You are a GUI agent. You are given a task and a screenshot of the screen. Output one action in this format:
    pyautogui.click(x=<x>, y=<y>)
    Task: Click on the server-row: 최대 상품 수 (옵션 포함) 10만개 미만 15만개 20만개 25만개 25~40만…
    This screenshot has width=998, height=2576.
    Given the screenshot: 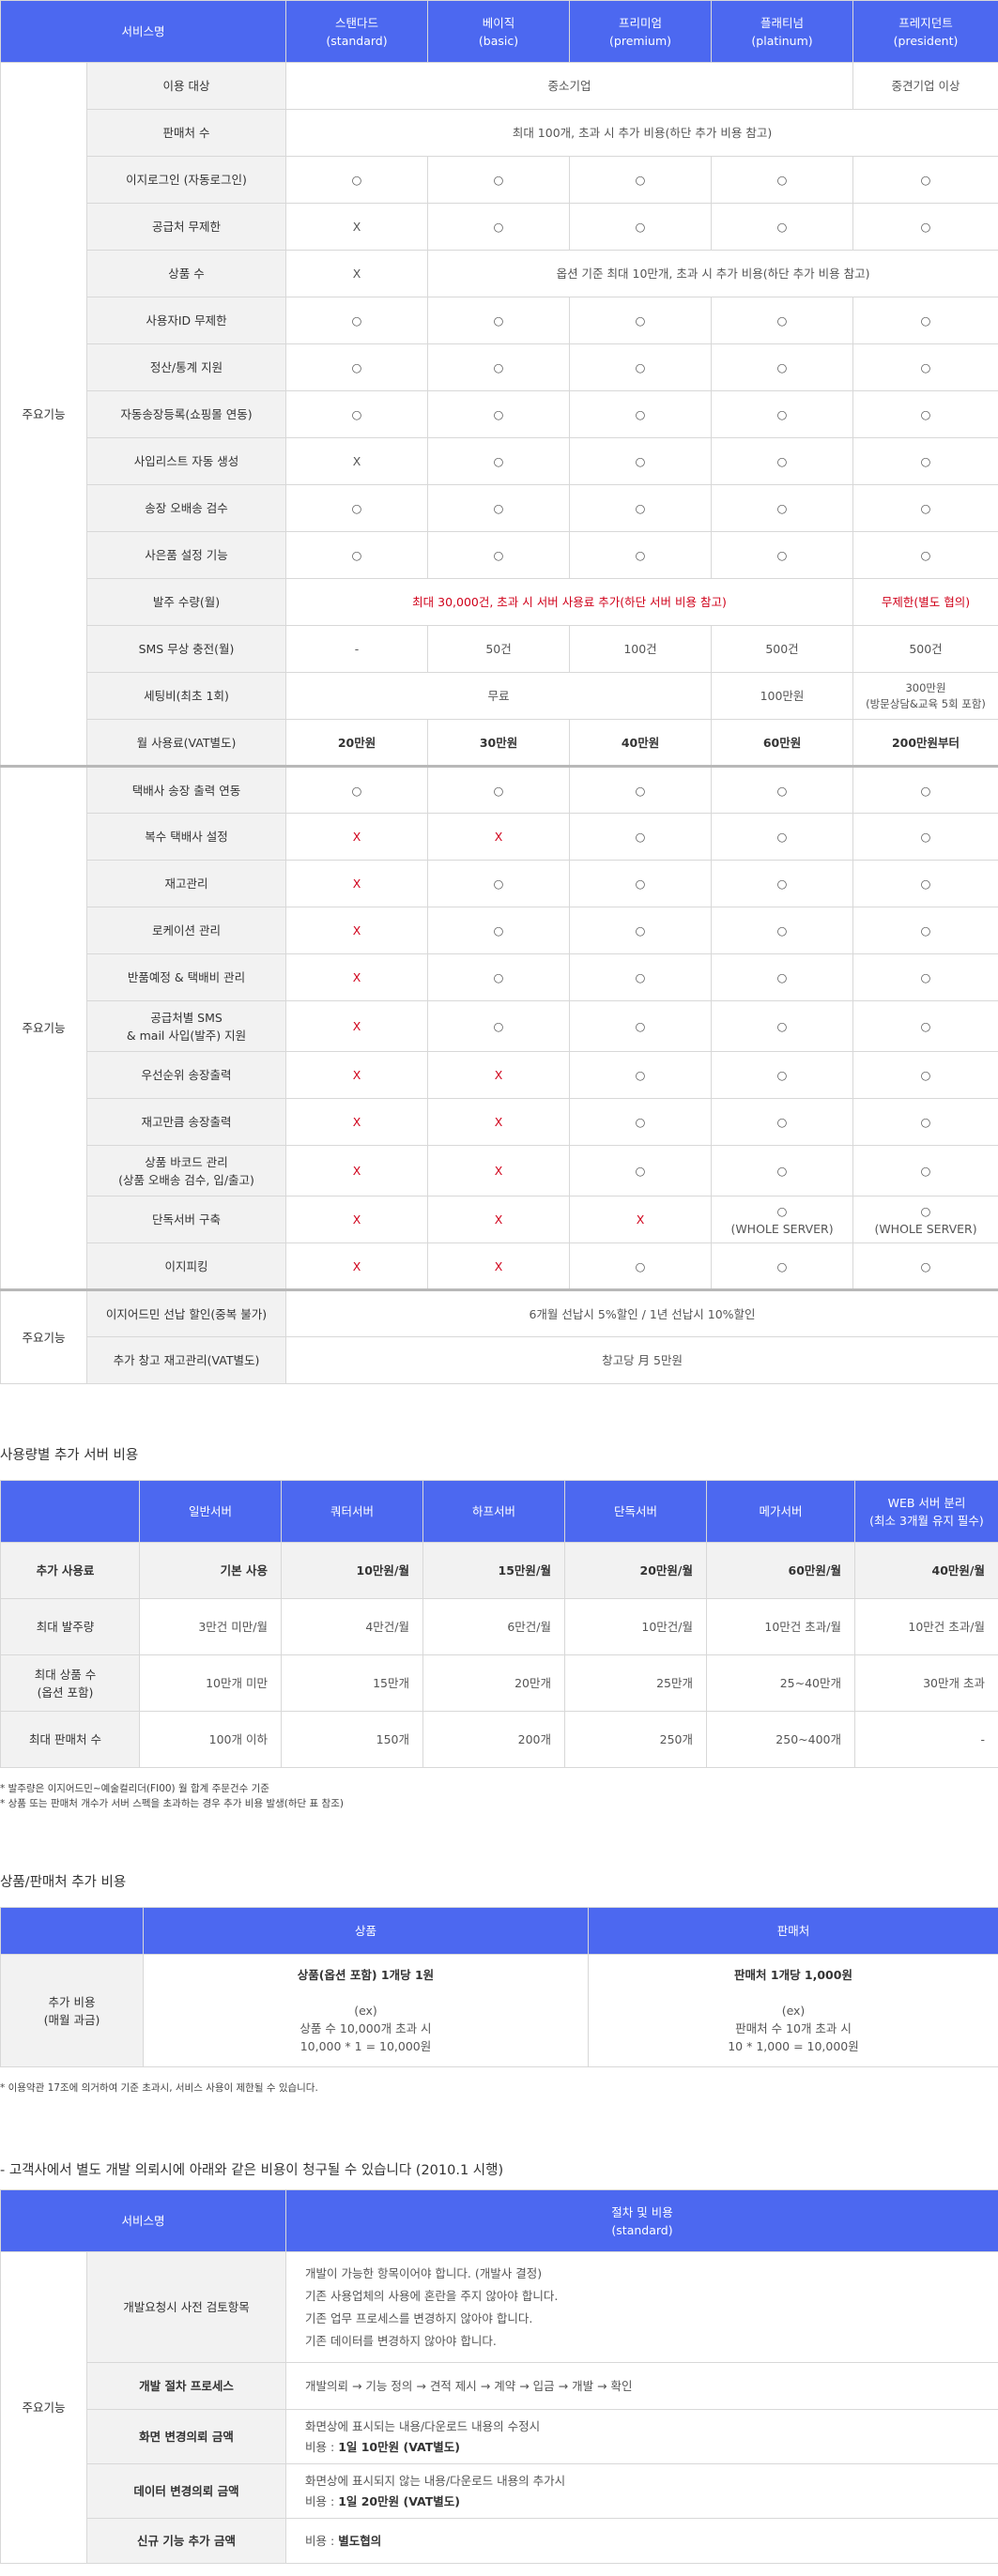 What is the action you would take?
    pyautogui.click(x=499, y=1683)
    